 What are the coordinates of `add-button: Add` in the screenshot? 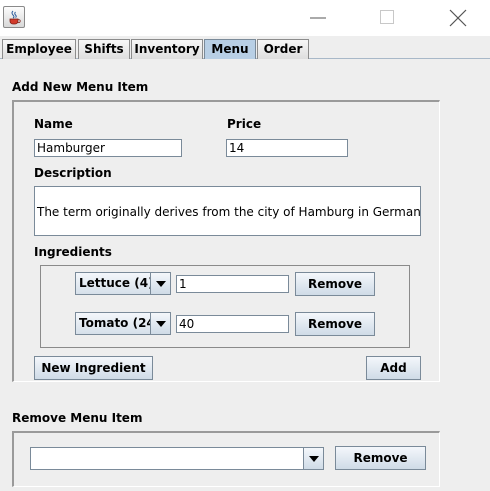 It's located at (393, 368).